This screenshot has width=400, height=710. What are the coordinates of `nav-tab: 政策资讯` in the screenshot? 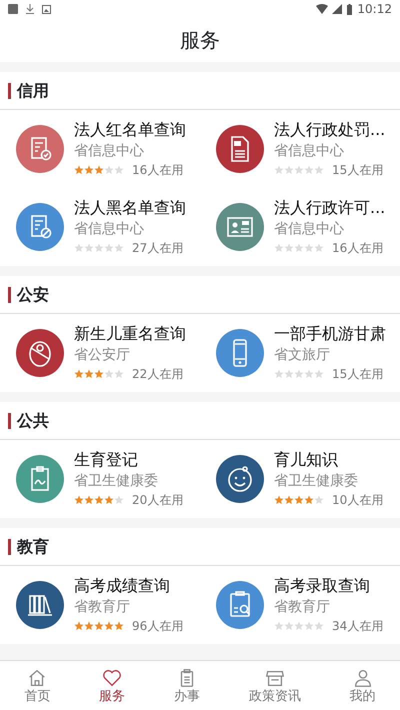 It's located at (275, 685).